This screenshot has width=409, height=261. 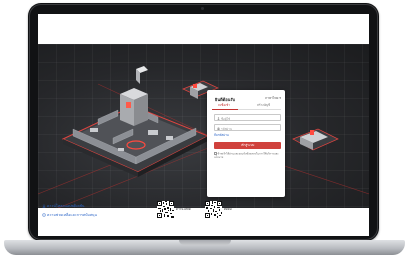 What do you see at coordinates (263, 105) in the screenshot?
I see `tab-create-account: สร้างบัญชี` at bounding box center [263, 105].